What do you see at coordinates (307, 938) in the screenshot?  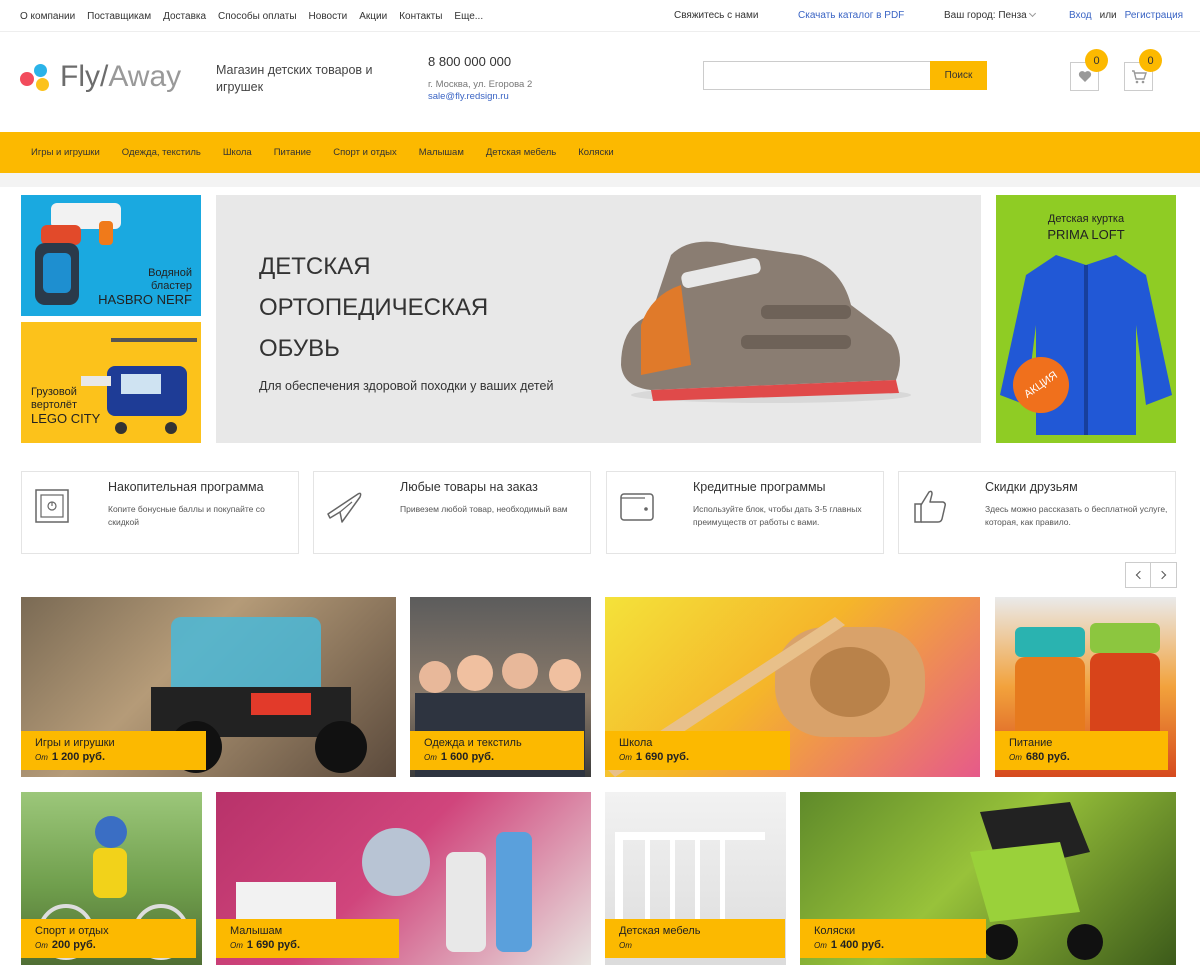 I see `tile-caption: Малышам От 1 690 руб.` at bounding box center [307, 938].